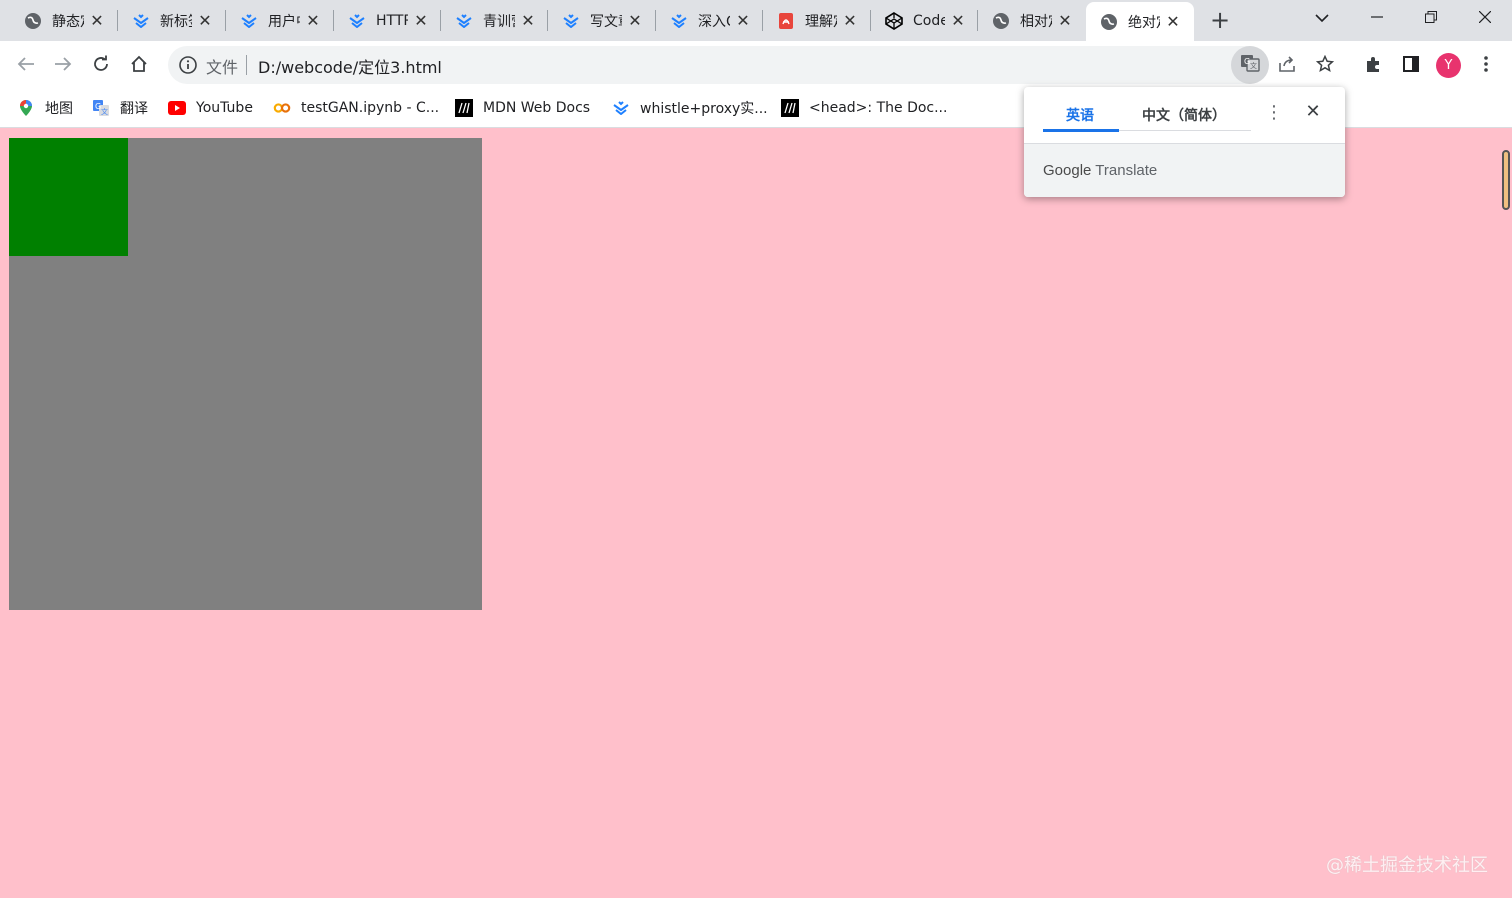  What do you see at coordinates (1184, 115) in the screenshot?
I see `target-language-tab: 中文（简体）` at bounding box center [1184, 115].